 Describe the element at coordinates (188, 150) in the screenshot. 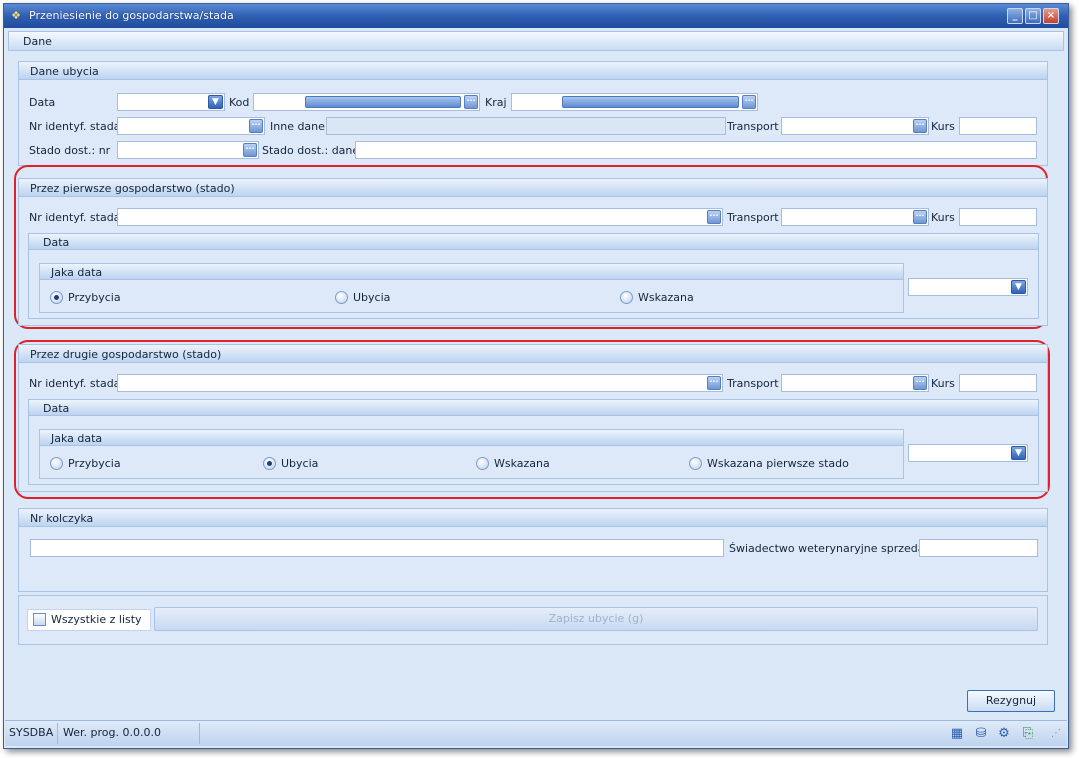

I see `stado-nr-field: ···` at that location.